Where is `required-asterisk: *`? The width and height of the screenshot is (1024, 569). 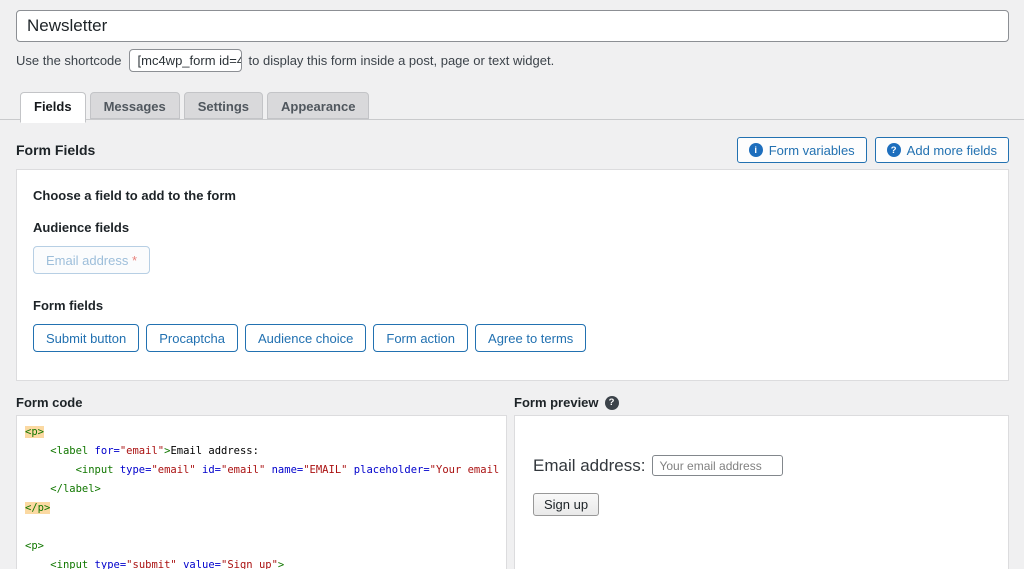 required-asterisk: * is located at coordinates (135, 260).